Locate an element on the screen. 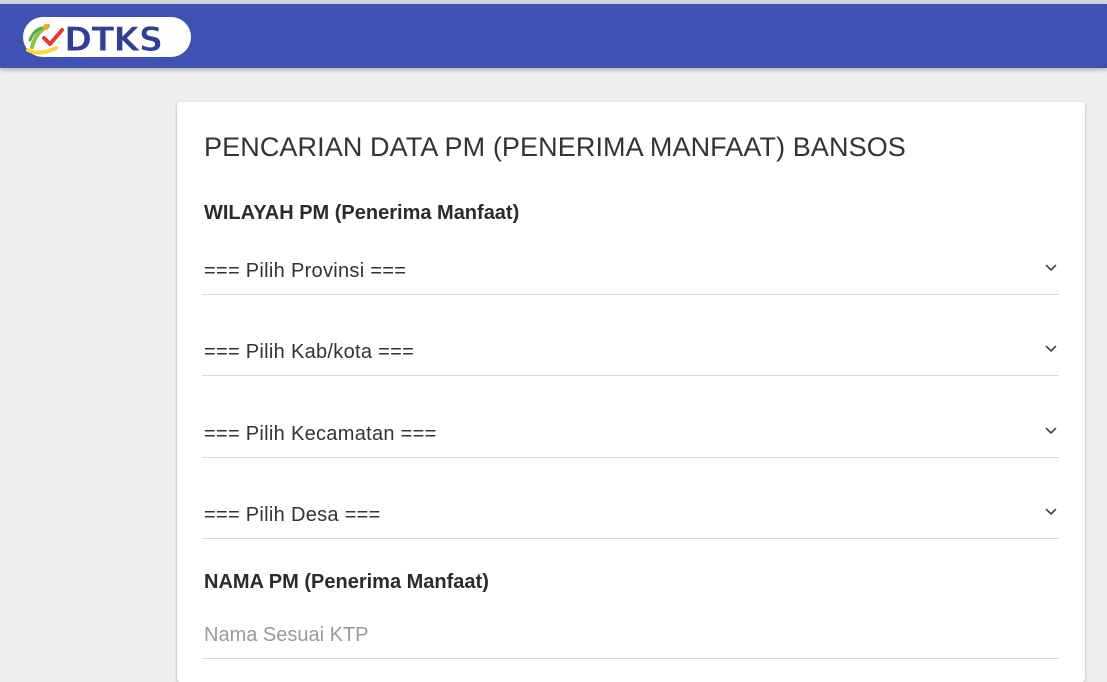 This screenshot has height=682, width=1107. kabkota-select: === Pilih Kab/kota === is located at coordinates (630, 351).